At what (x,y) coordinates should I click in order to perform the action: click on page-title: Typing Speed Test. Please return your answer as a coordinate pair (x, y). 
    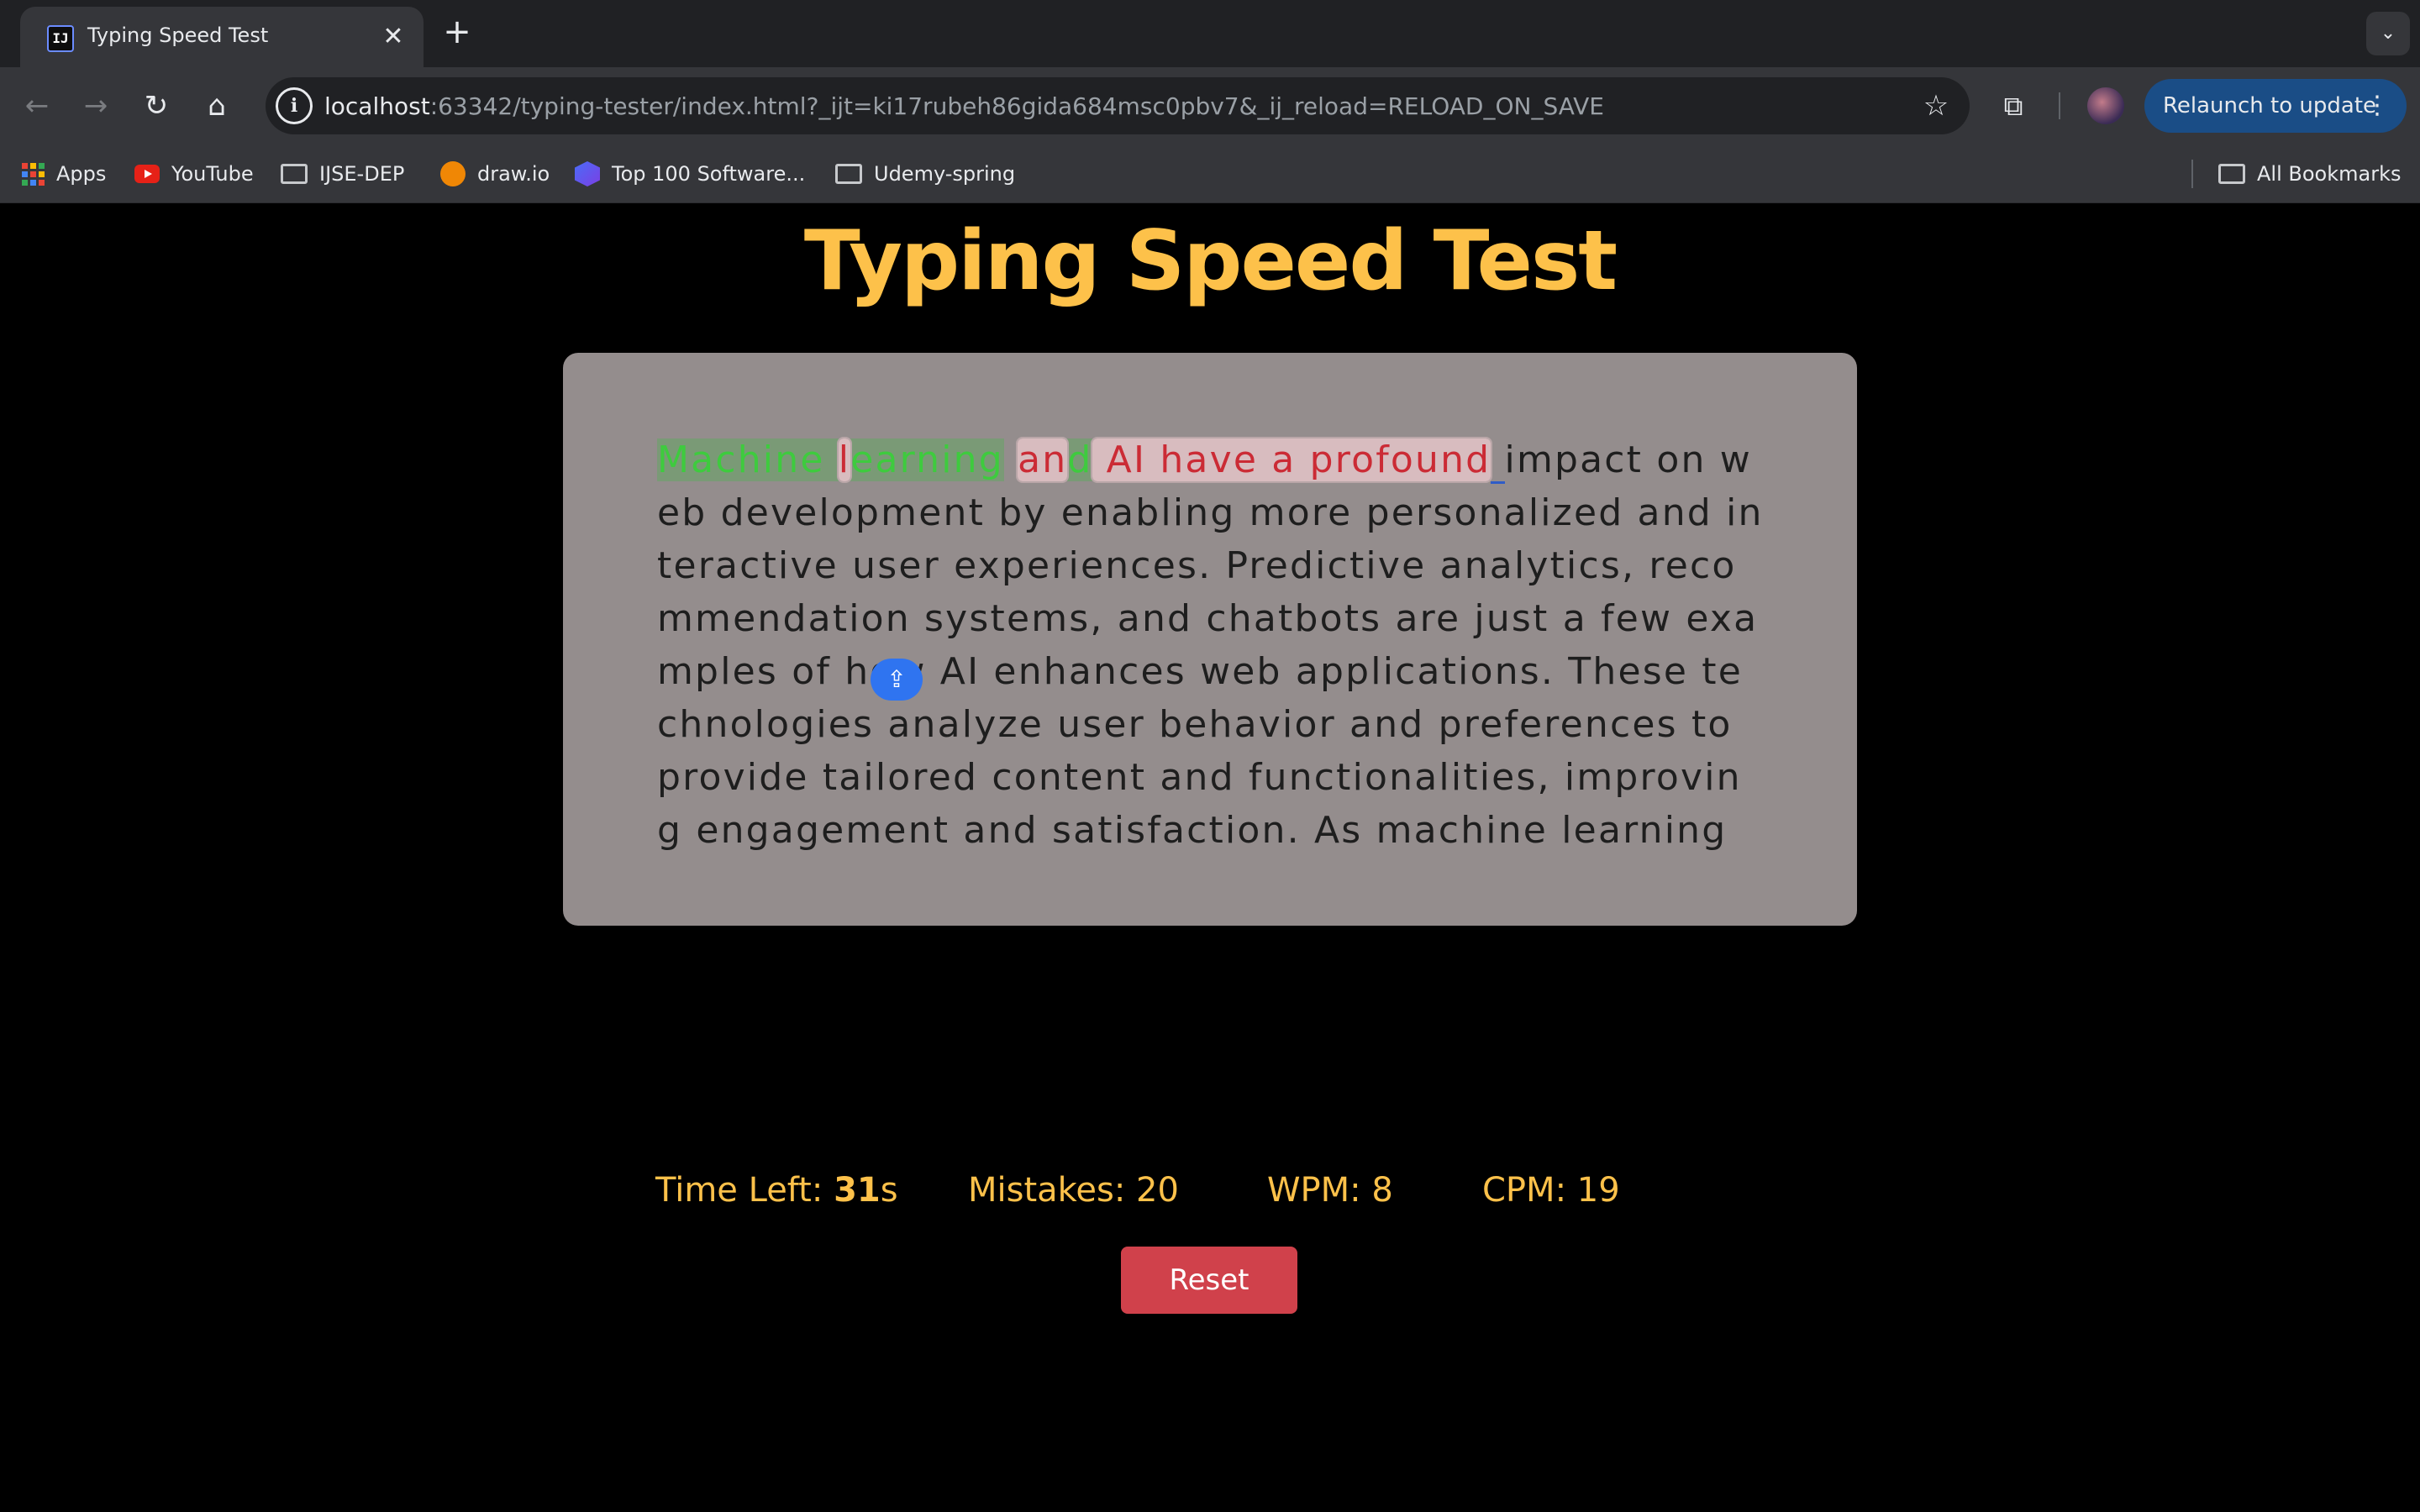
    Looking at the image, I should click on (1210, 261).